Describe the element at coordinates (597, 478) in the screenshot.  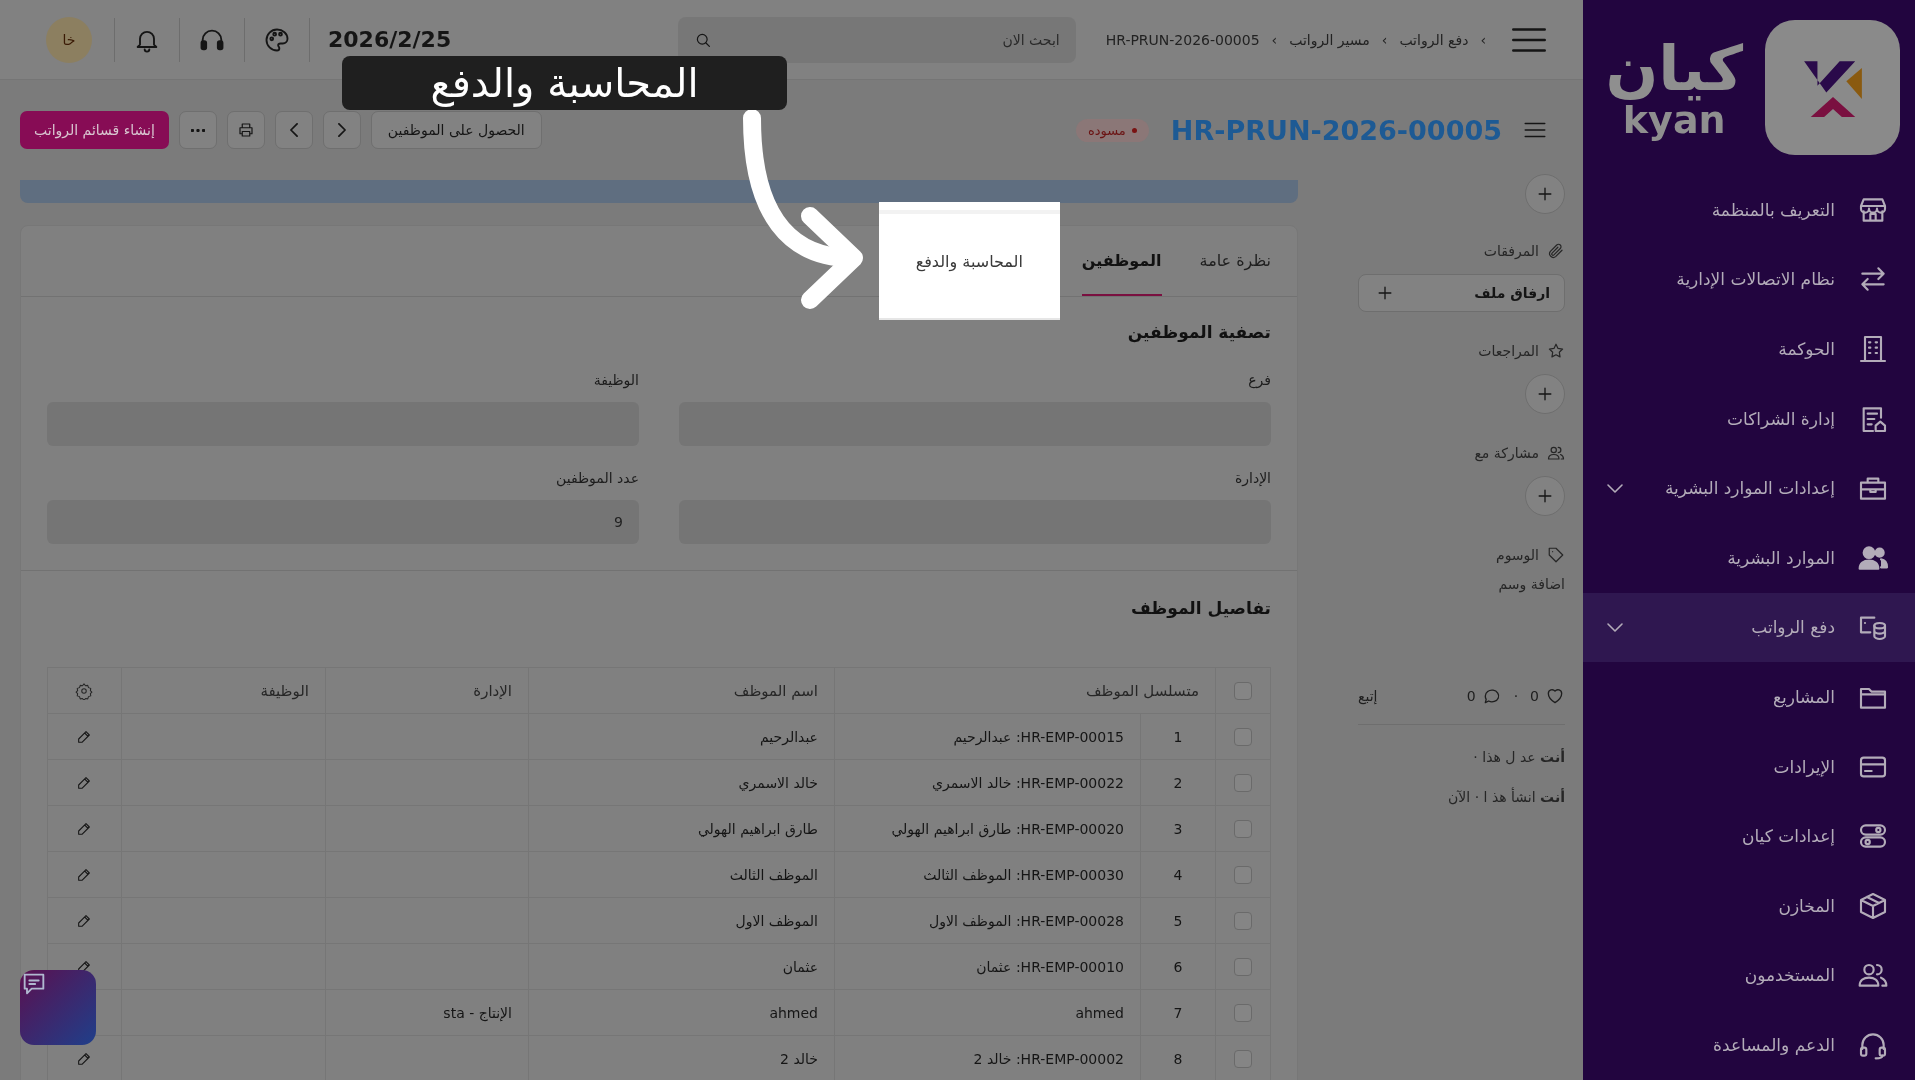
I see `field-label: عدد الموظفين` at that location.